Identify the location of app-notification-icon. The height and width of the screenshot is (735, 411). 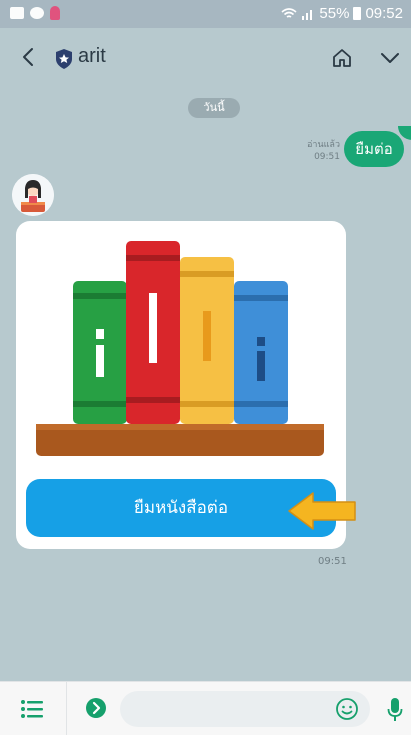
(55, 13).